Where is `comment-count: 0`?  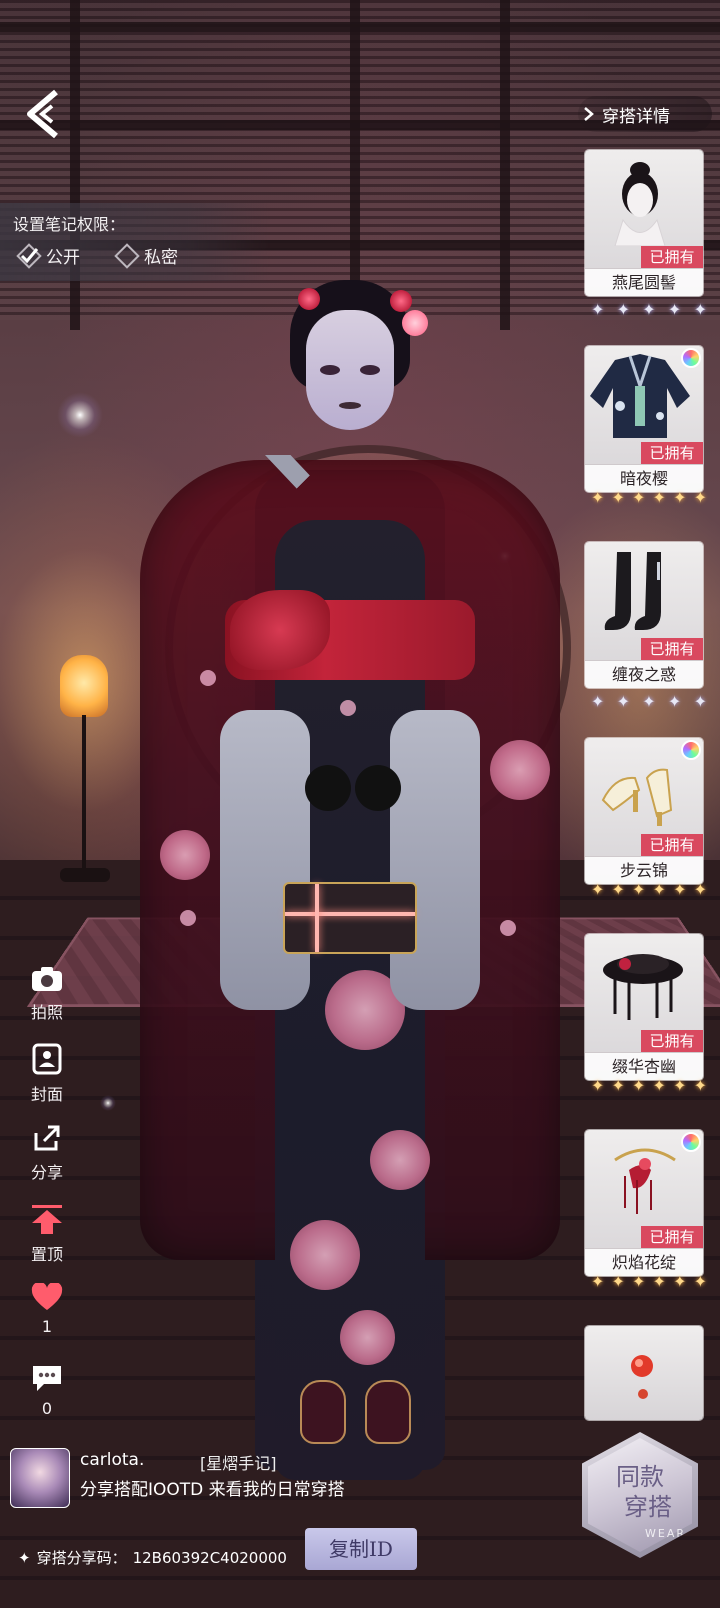
comment-count: 0 is located at coordinates (47, 1408).